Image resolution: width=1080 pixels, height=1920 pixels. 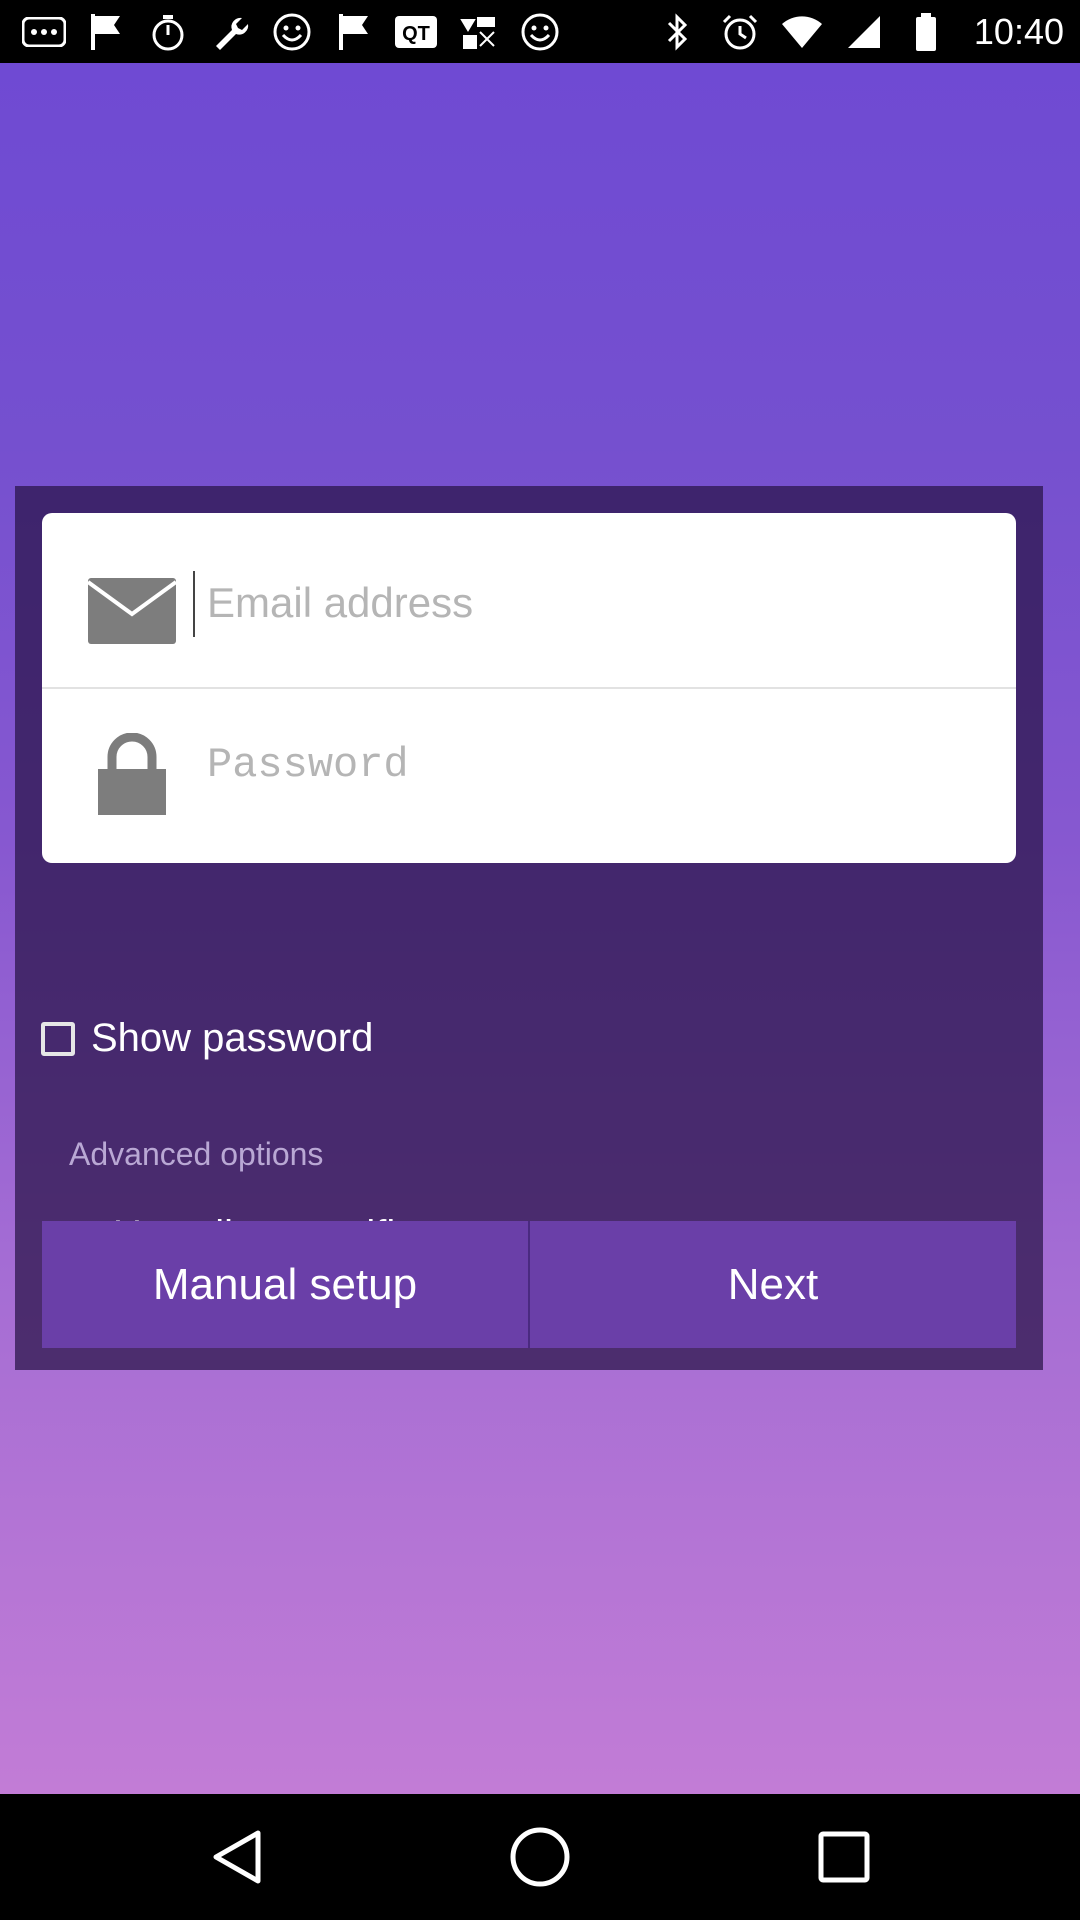 I want to click on status-bar-system: 10:40, so click(x=859, y=32).